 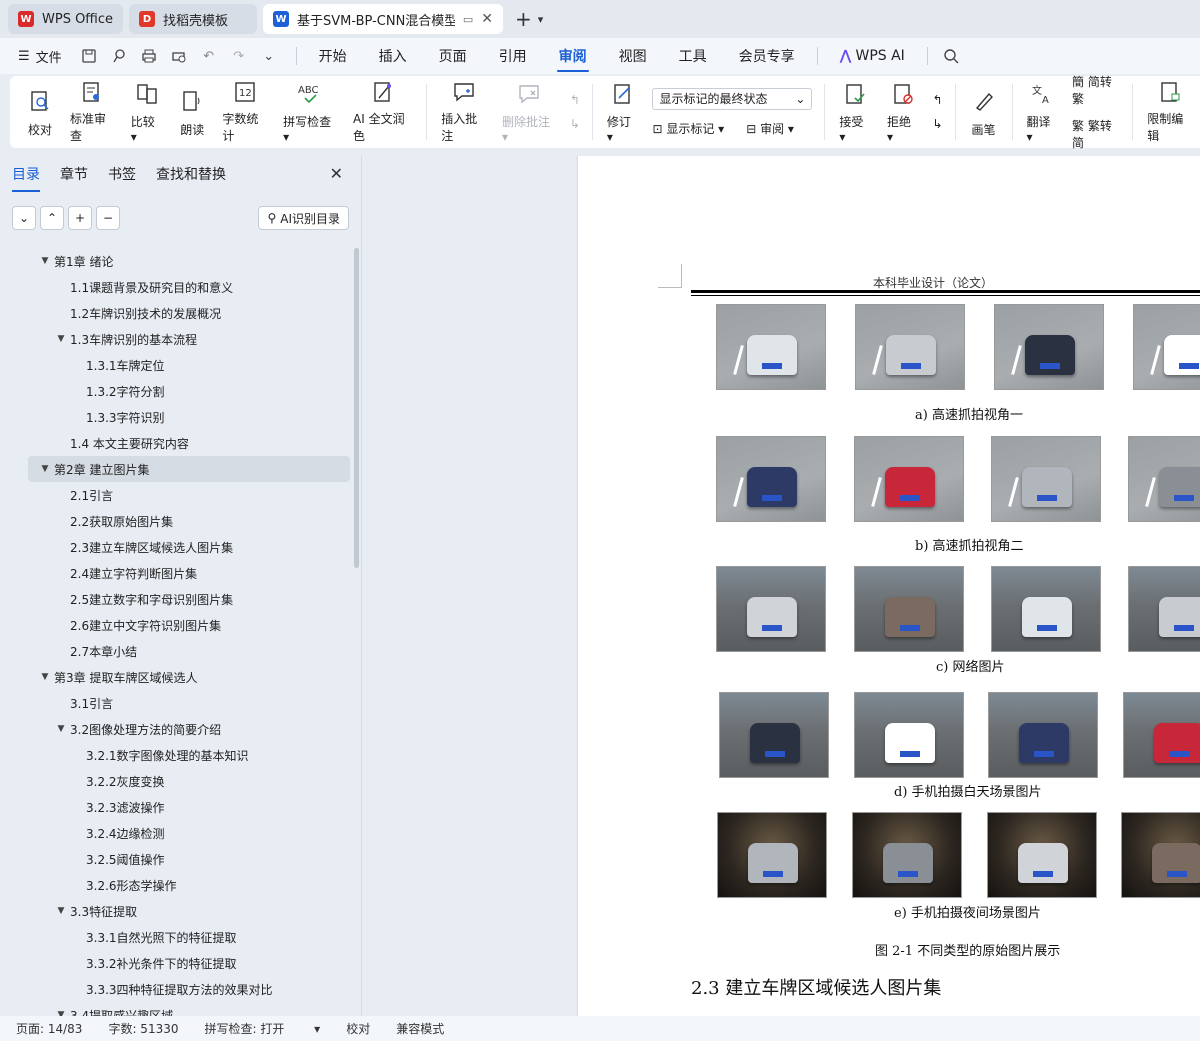 I want to click on to-traditional-button: 簡 简转繁, so click(x=1096, y=90).